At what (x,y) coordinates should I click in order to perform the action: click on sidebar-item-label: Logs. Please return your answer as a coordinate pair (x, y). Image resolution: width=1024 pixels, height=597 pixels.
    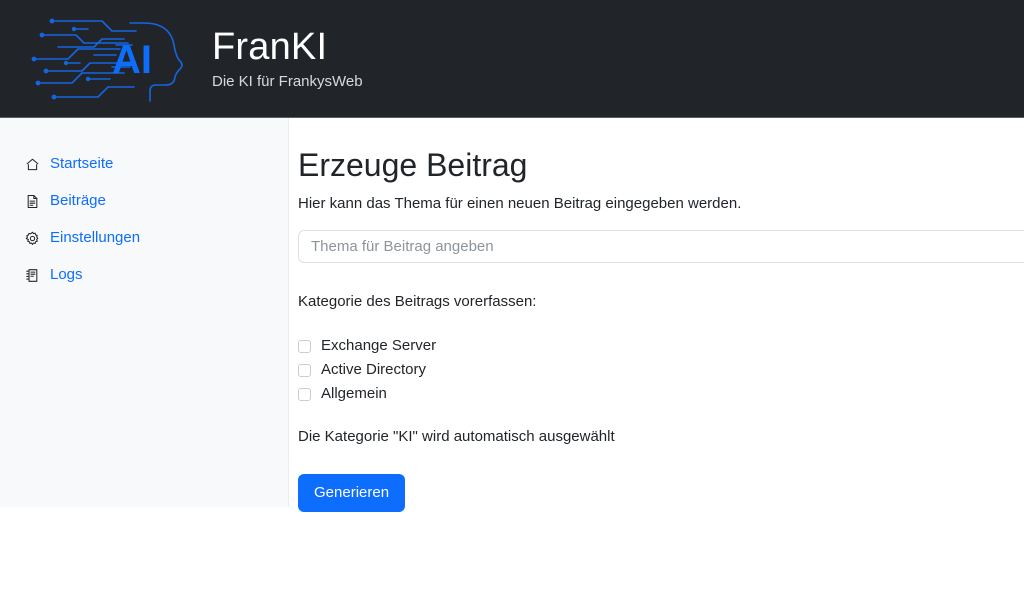
    Looking at the image, I should click on (66, 274).